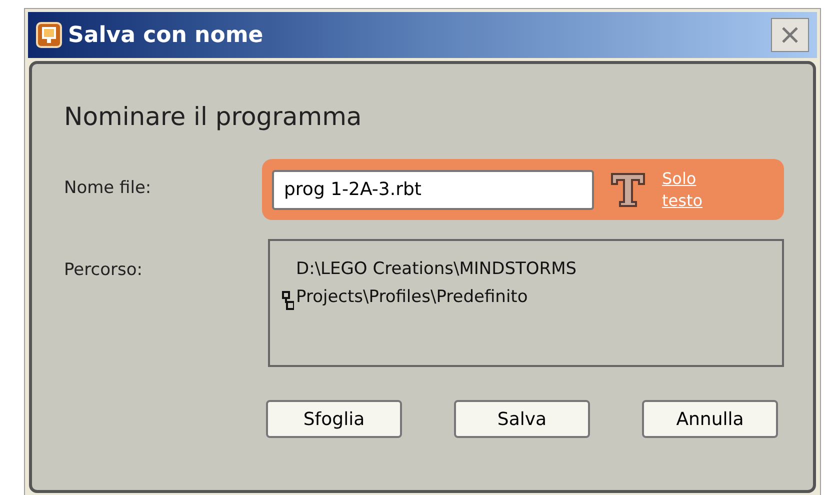 The image size is (833, 495). I want to click on close-button, so click(790, 35).